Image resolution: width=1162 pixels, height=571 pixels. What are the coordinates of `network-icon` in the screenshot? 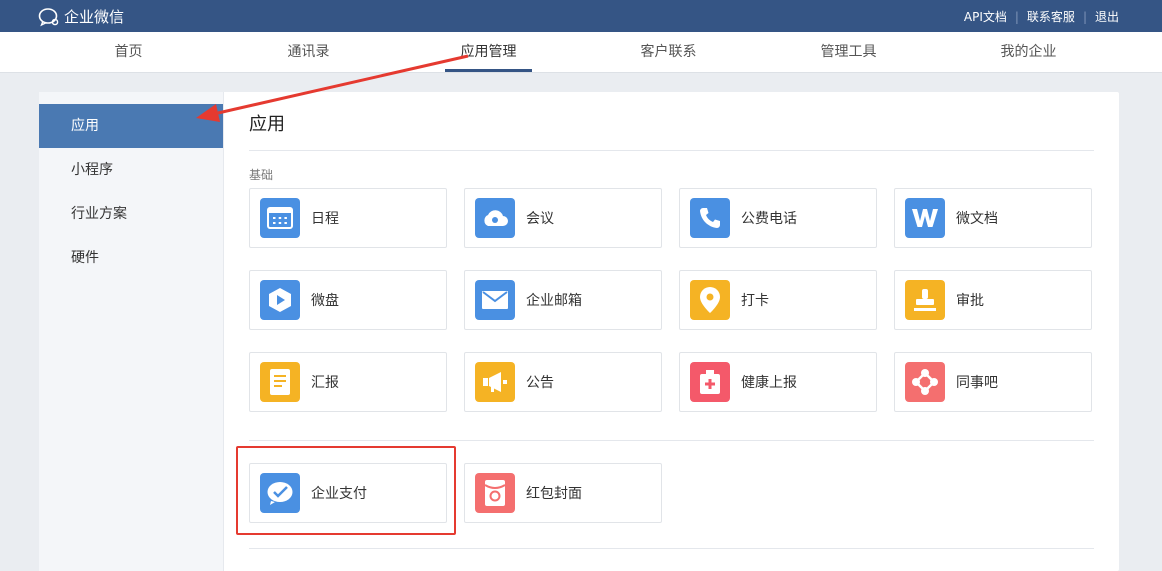 It's located at (925, 382).